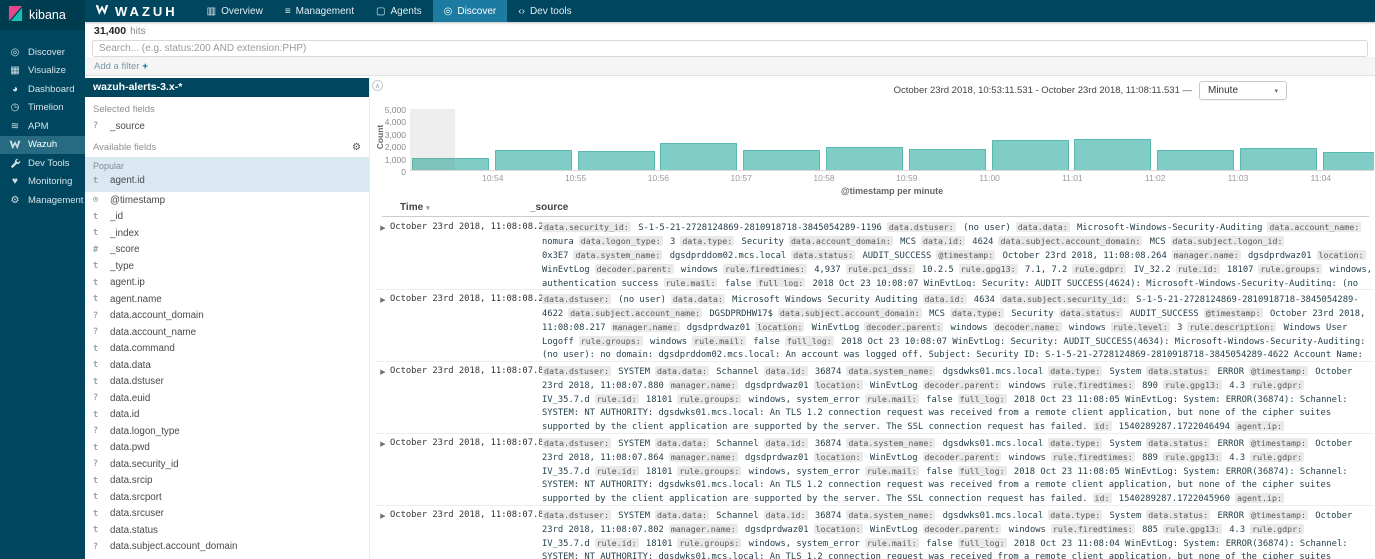 The width and height of the screenshot is (1375, 559). I want to click on field-source: ? _source, so click(227, 126).